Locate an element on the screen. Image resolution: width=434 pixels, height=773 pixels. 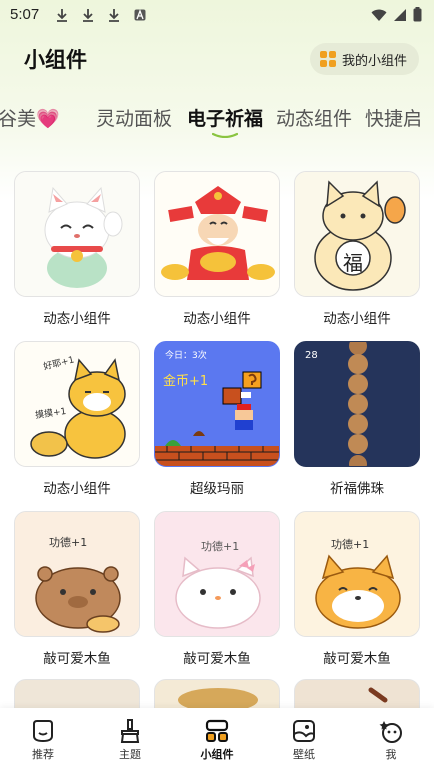
widget-card: 福 动态小组件 is located at coordinates (357, 249).